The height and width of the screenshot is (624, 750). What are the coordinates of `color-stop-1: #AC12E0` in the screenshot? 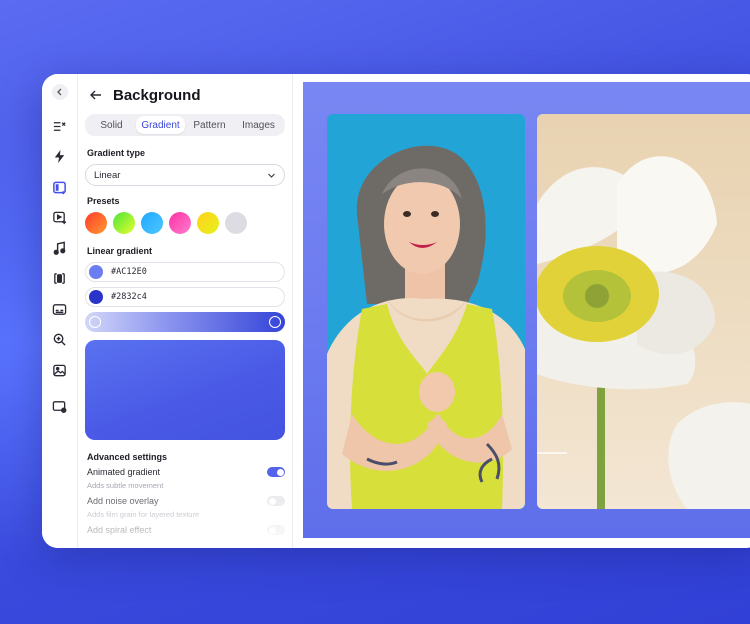 It's located at (185, 272).